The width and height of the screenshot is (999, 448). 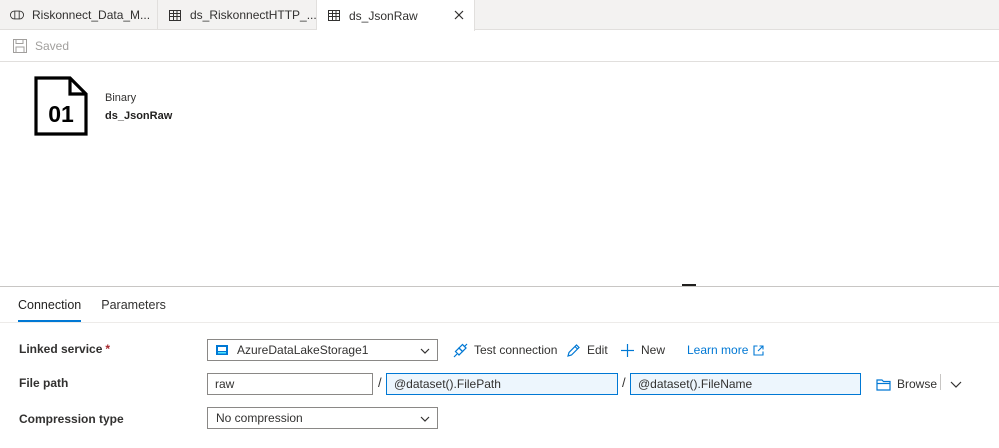 I want to click on learn-more-label: Learn more, so click(x=718, y=350).